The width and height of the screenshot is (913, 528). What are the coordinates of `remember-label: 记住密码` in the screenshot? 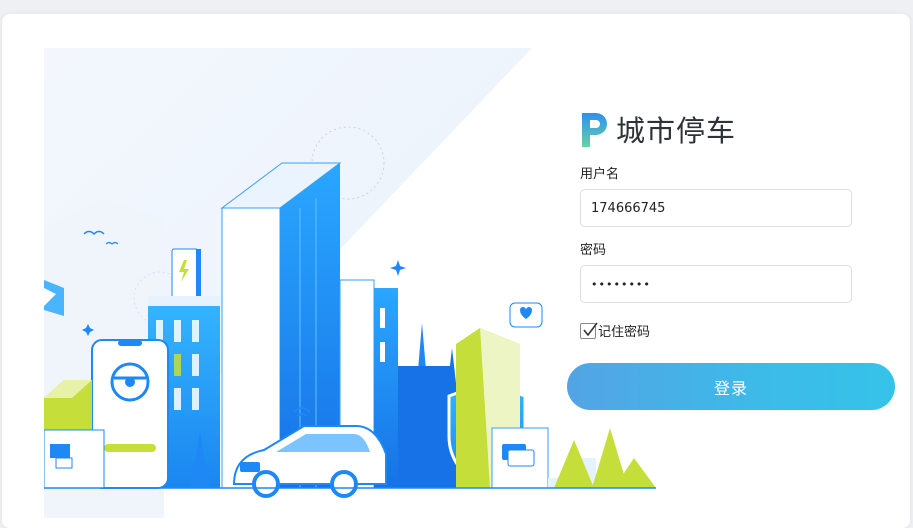 It's located at (624, 332).